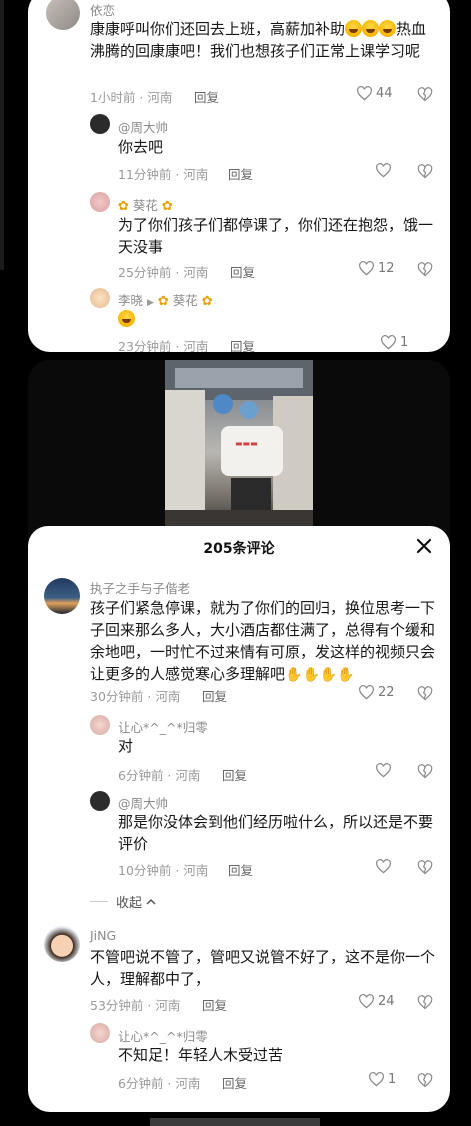 The image size is (471, 1126). I want to click on reply-time: 25分钟前 · 河南, so click(163, 272).